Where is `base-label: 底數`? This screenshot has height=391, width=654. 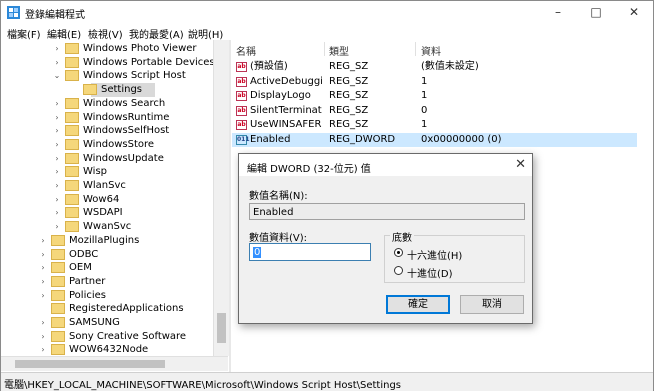 base-label: 底數 is located at coordinates (402, 236).